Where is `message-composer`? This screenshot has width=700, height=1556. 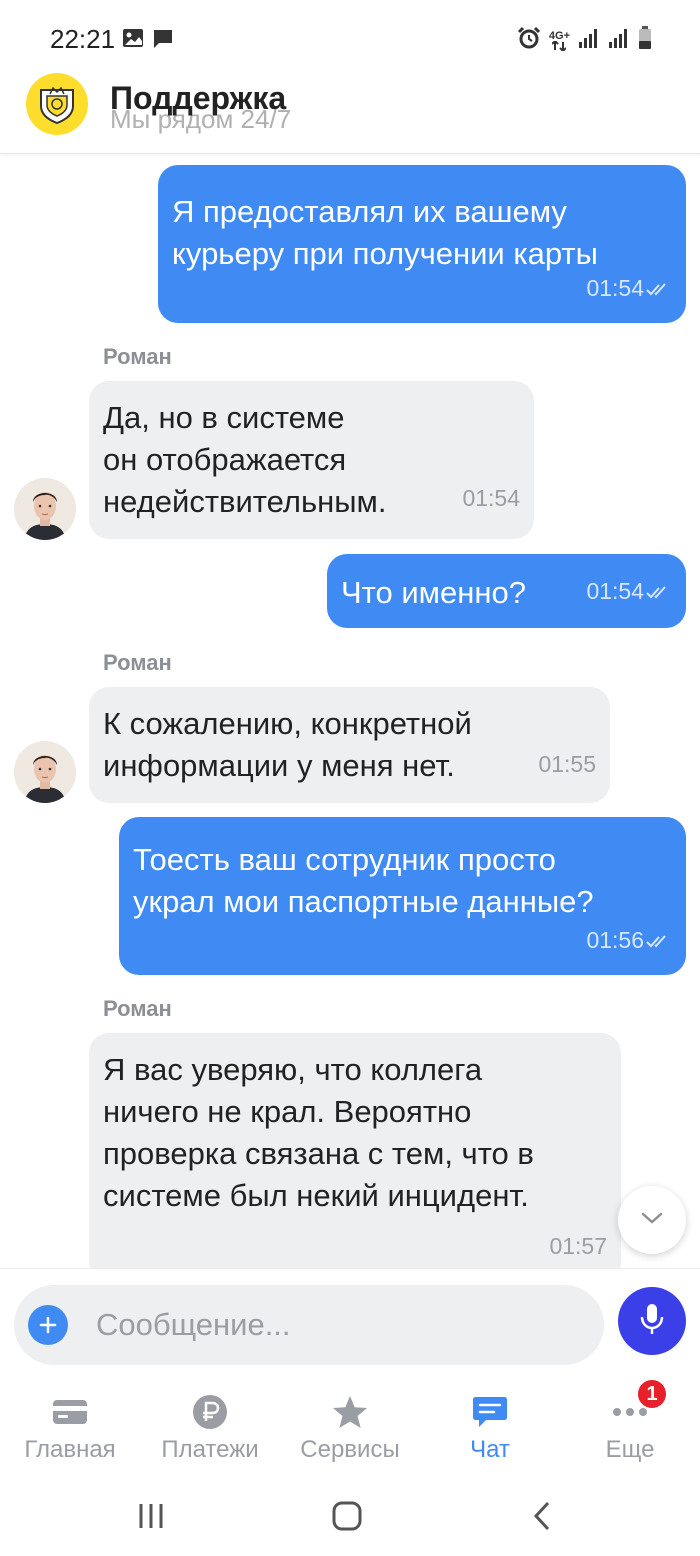 message-composer is located at coordinates (350, 1325).